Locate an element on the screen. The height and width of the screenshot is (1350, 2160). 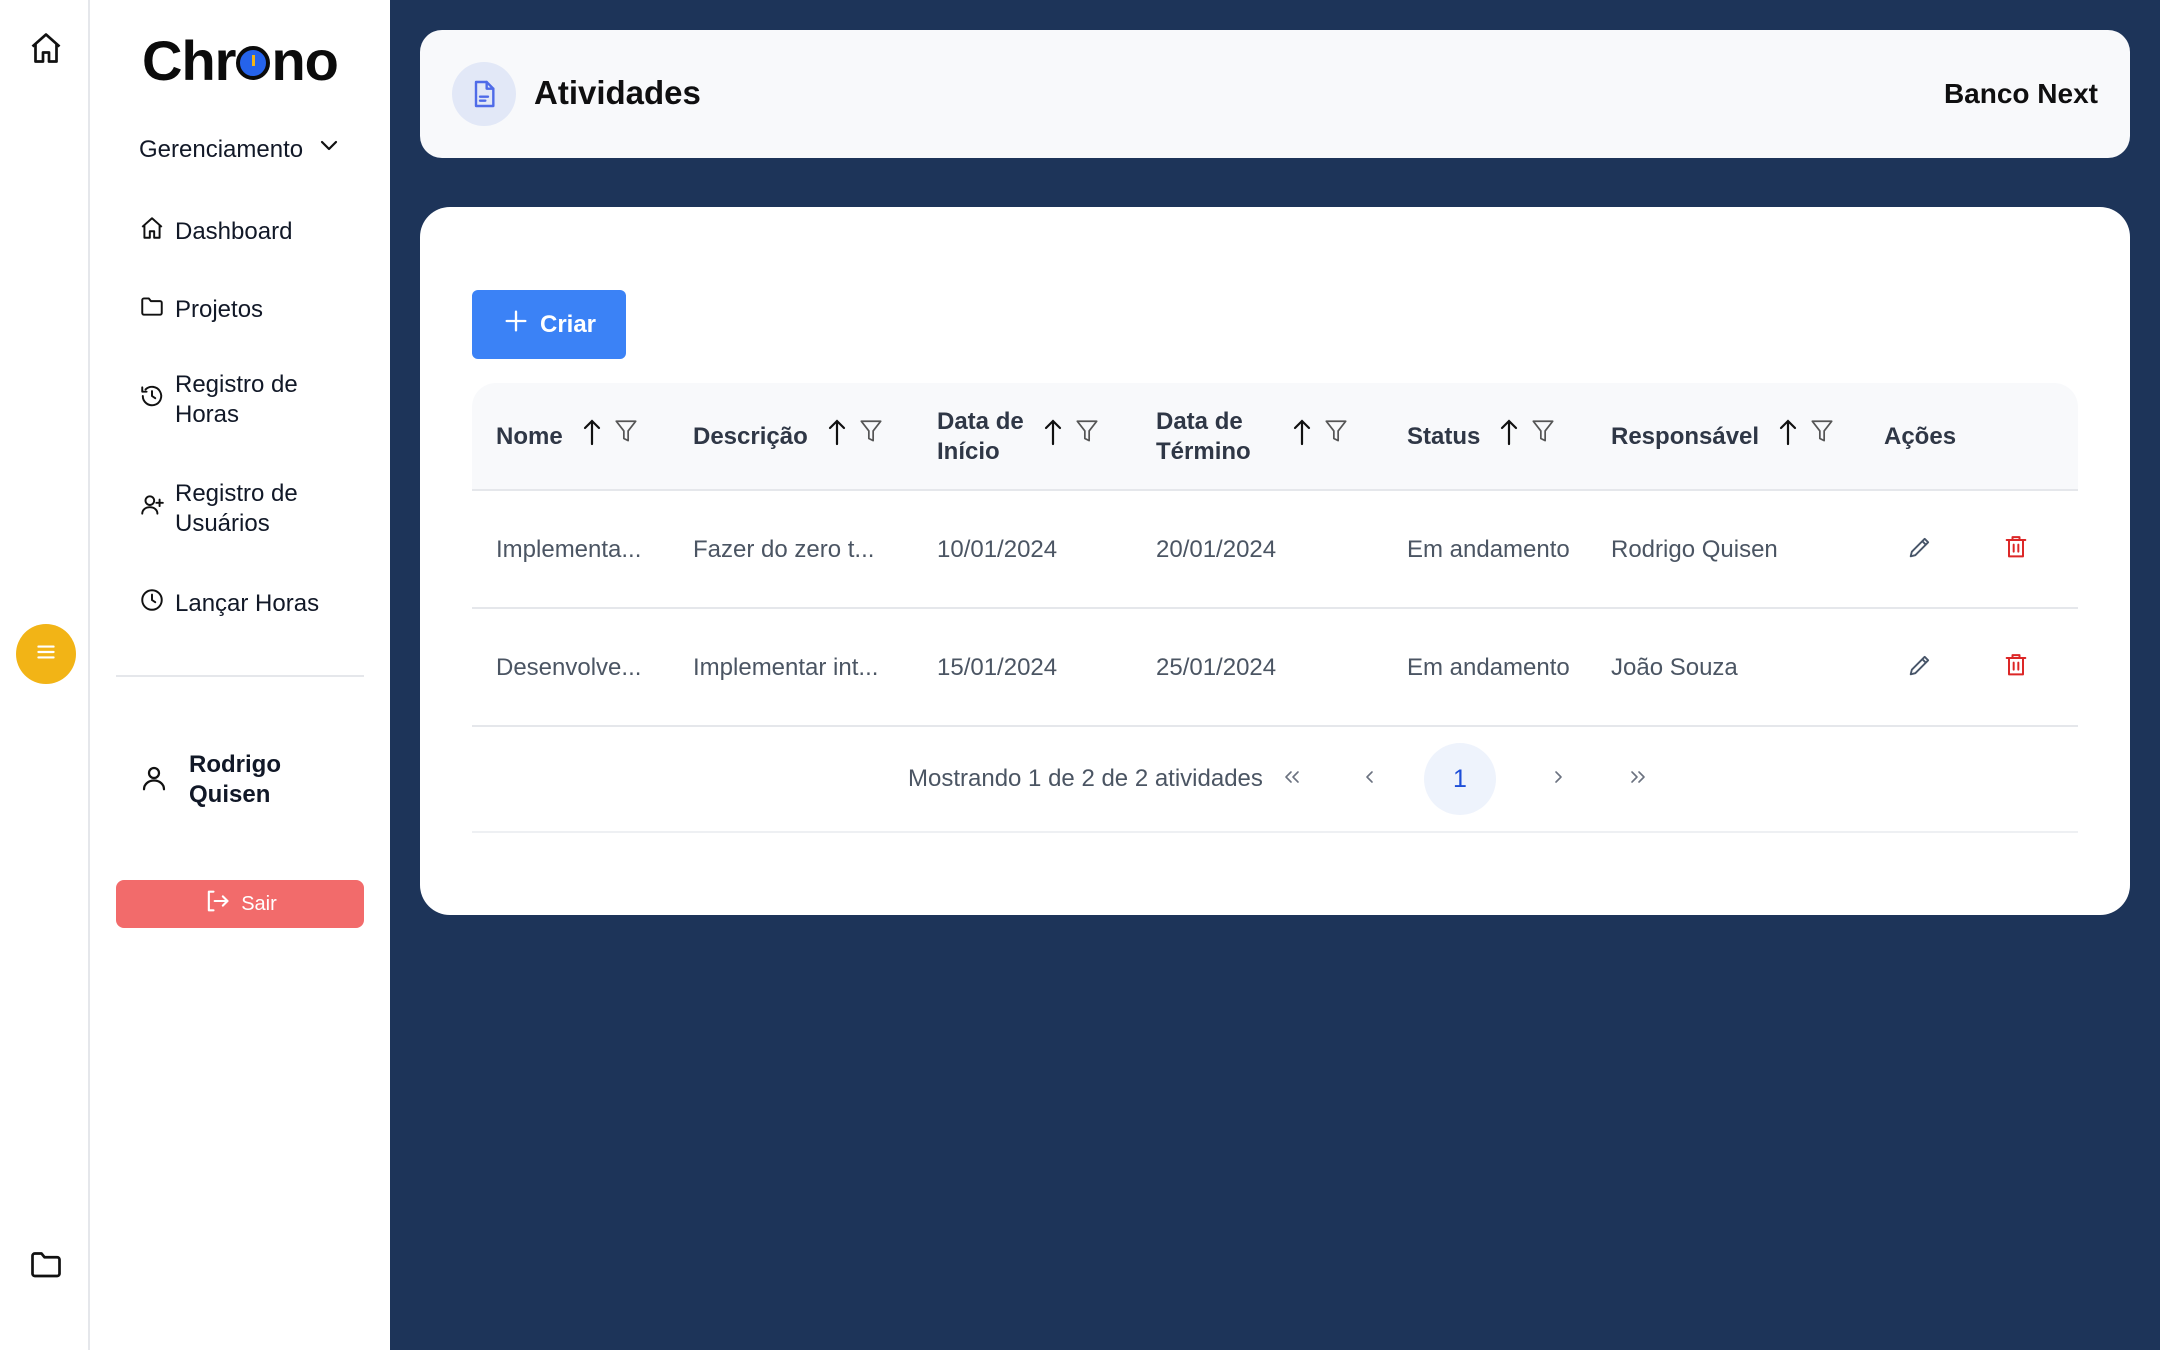
plus-icon is located at coordinates (516, 324).